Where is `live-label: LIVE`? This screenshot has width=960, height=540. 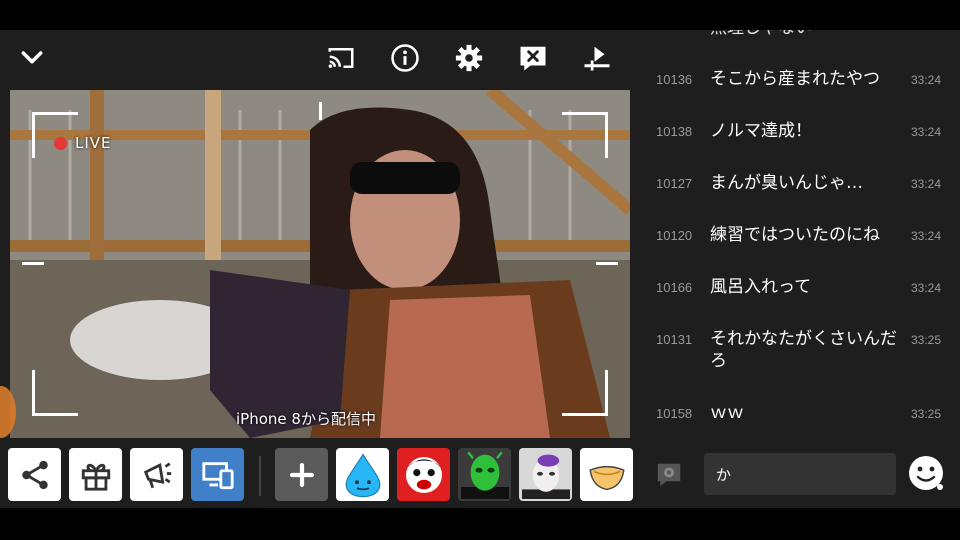 live-label: LIVE is located at coordinates (93, 143).